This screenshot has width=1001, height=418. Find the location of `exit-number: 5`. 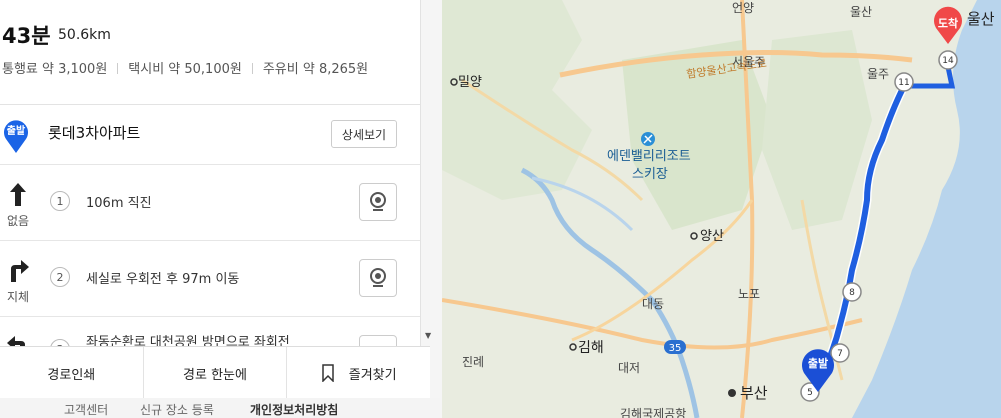

exit-number: 5 is located at coordinates (810, 393).